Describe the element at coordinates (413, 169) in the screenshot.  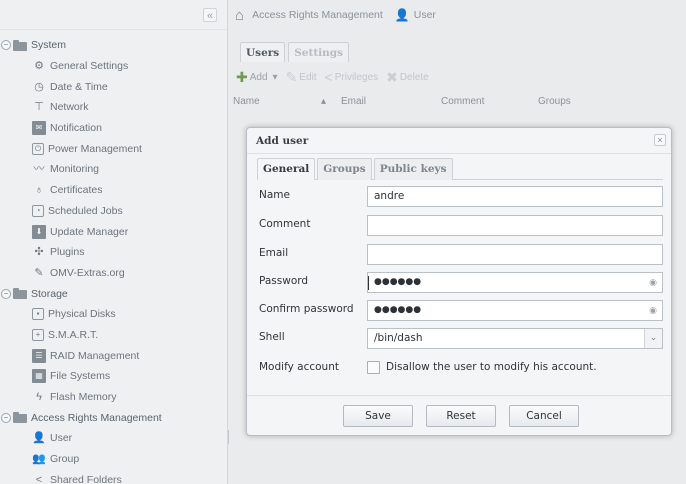
I see `tab-public-keys: Public keys` at that location.